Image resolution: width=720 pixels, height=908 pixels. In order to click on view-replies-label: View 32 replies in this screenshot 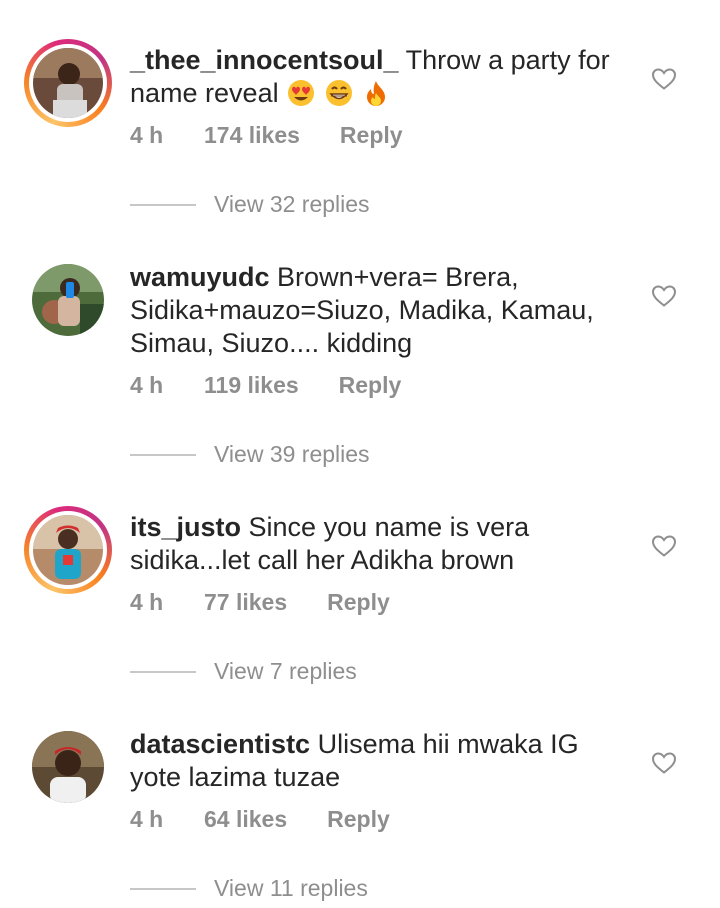, I will do `click(292, 204)`.